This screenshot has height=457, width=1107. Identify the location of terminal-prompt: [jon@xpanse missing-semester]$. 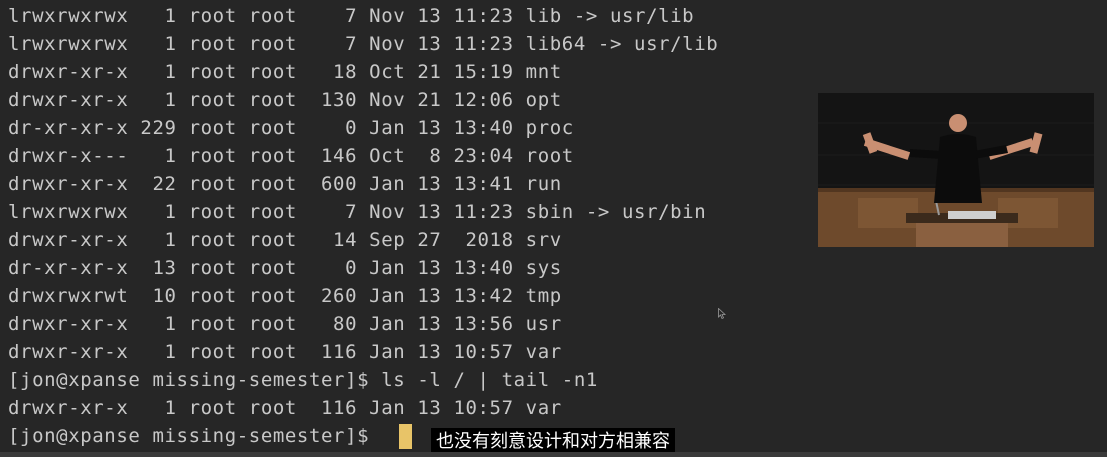
(195, 436).